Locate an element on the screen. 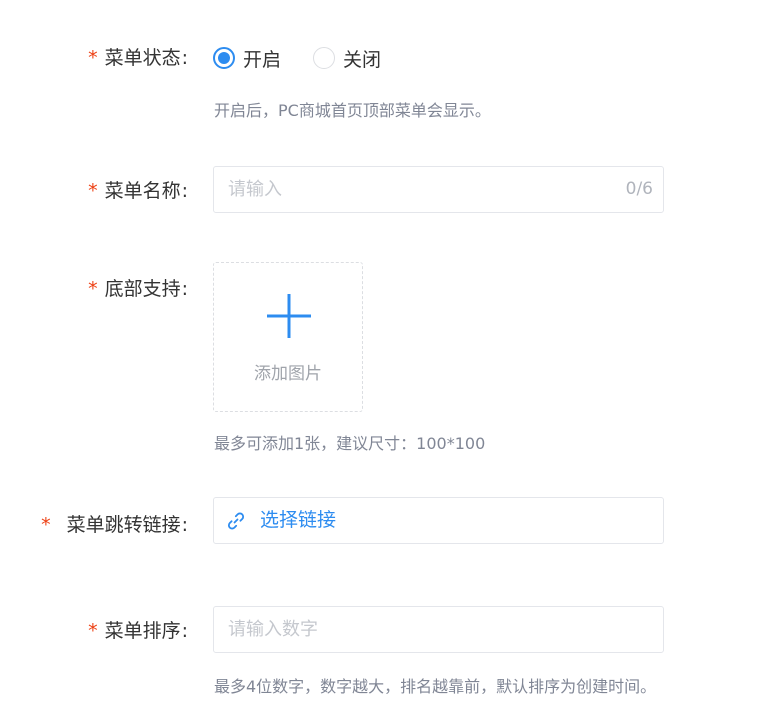 The width and height of the screenshot is (771, 702). link-icon is located at coordinates (236, 521).